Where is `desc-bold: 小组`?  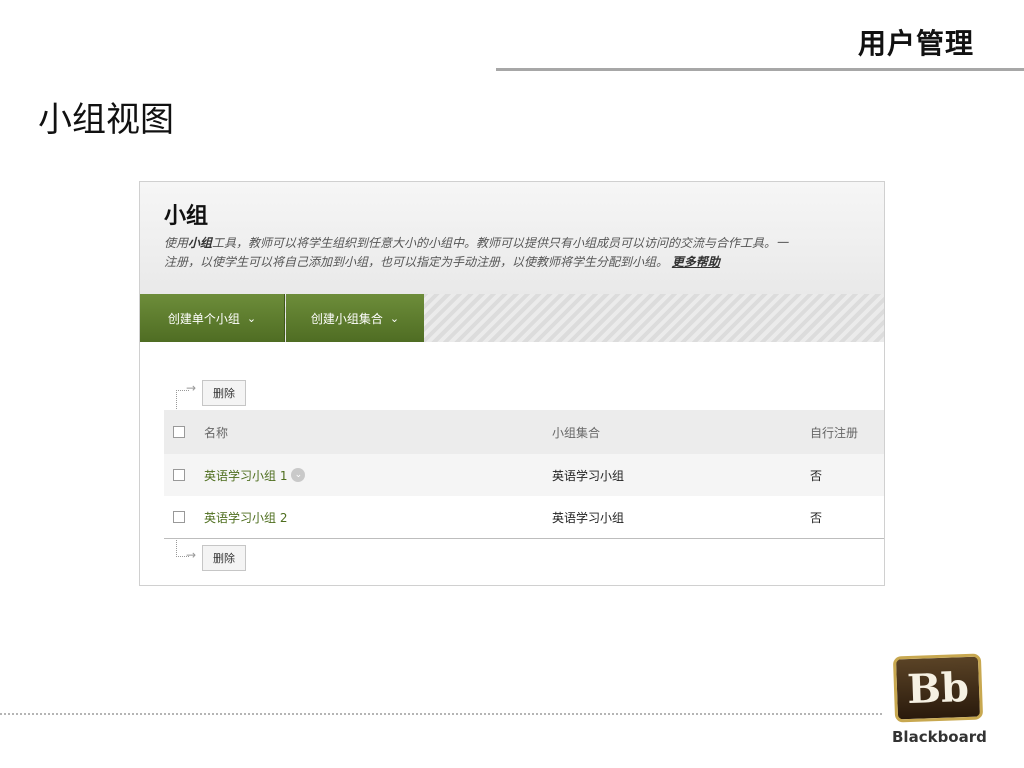
desc-bold: 小组 is located at coordinates (200, 243).